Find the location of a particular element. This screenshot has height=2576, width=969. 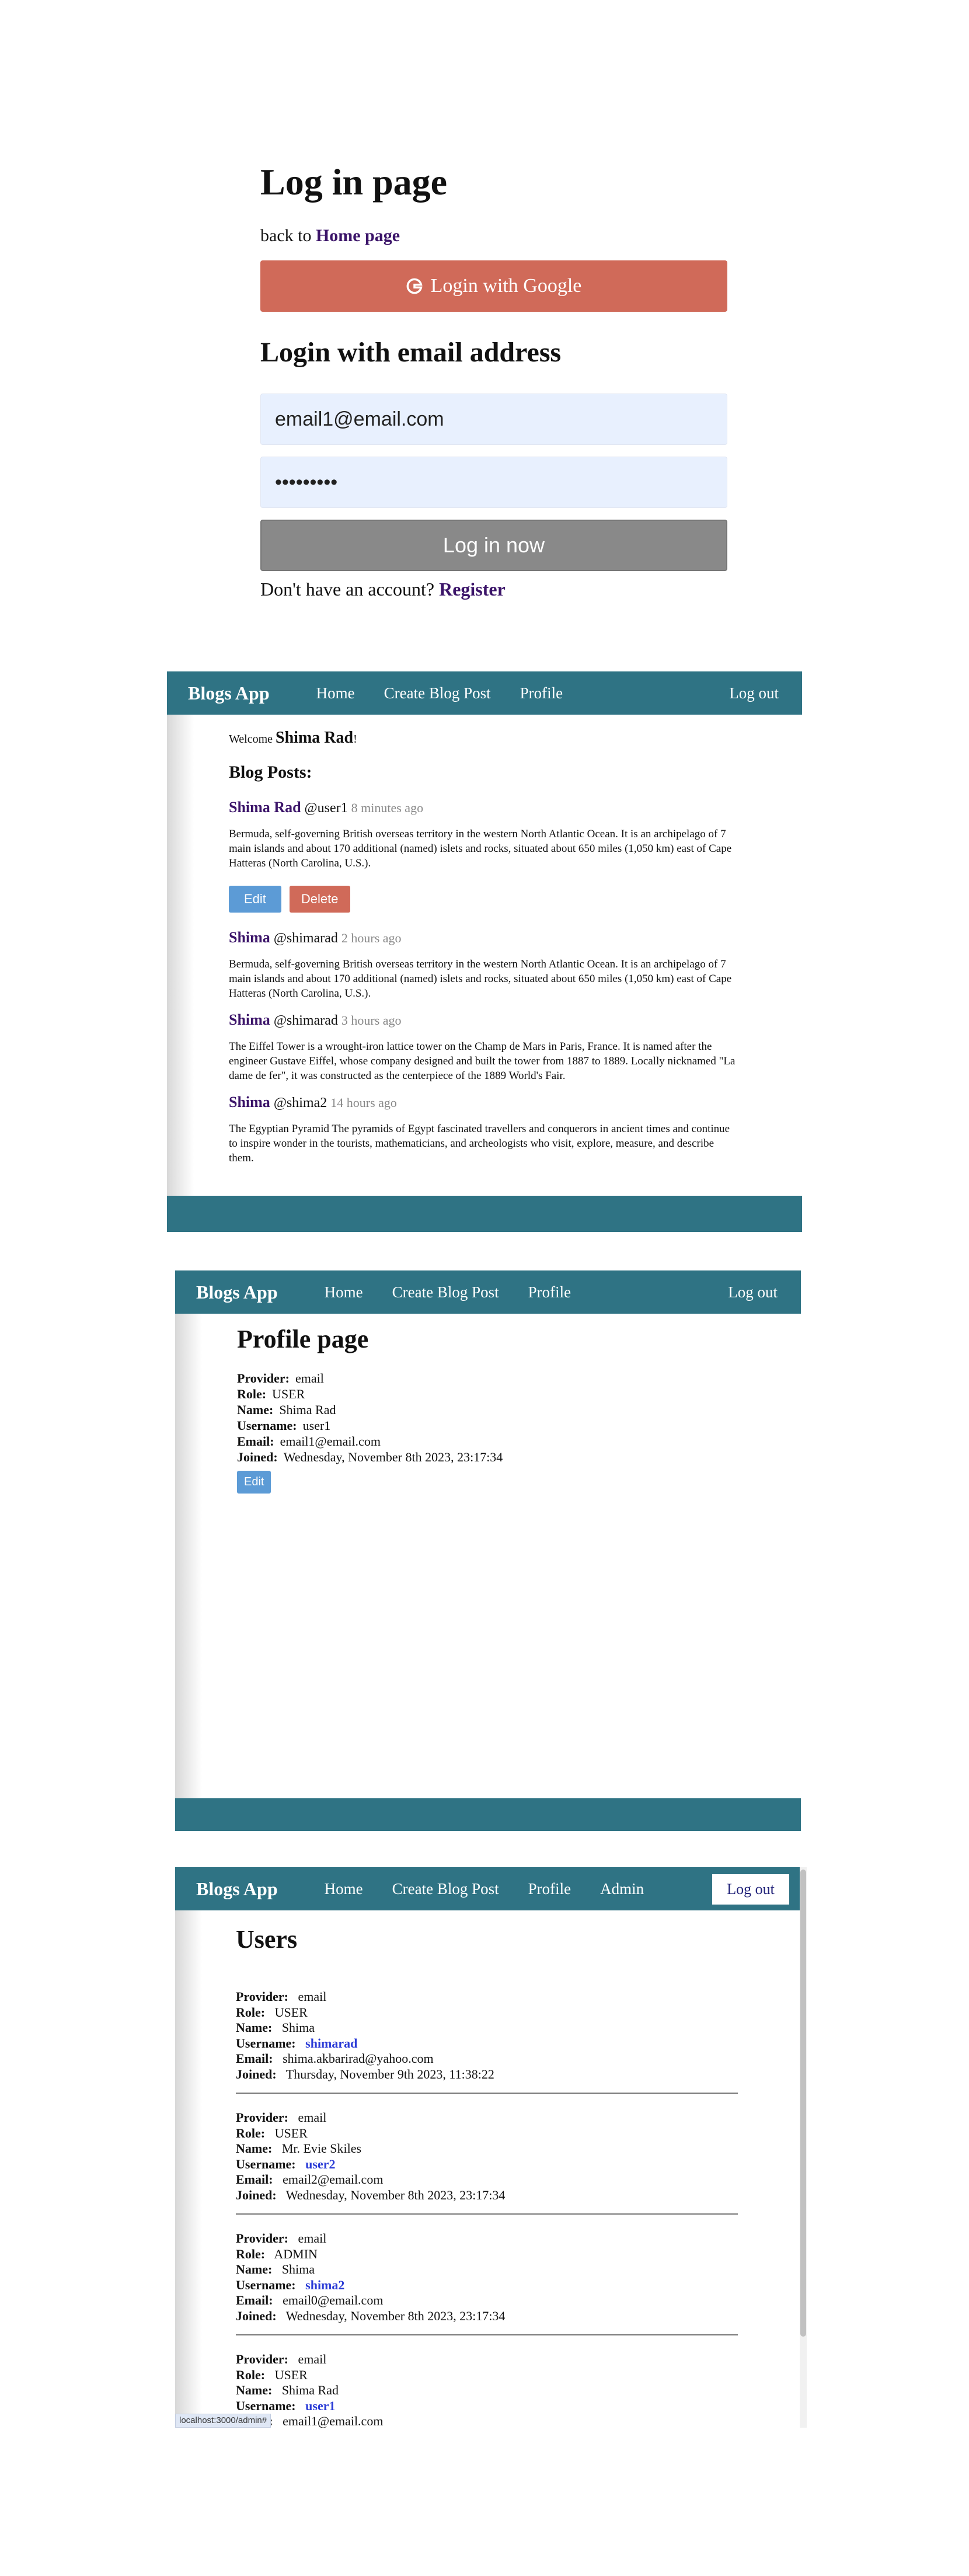

home-page-link: Home page is located at coordinates (358, 235).